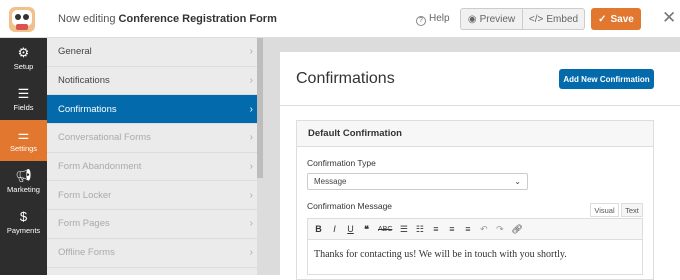 This screenshot has width=680, height=280. What do you see at coordinates (366, 229) in the screenshot?
I see `blockquote-icon: ❝` at bounding box center [366, 229].